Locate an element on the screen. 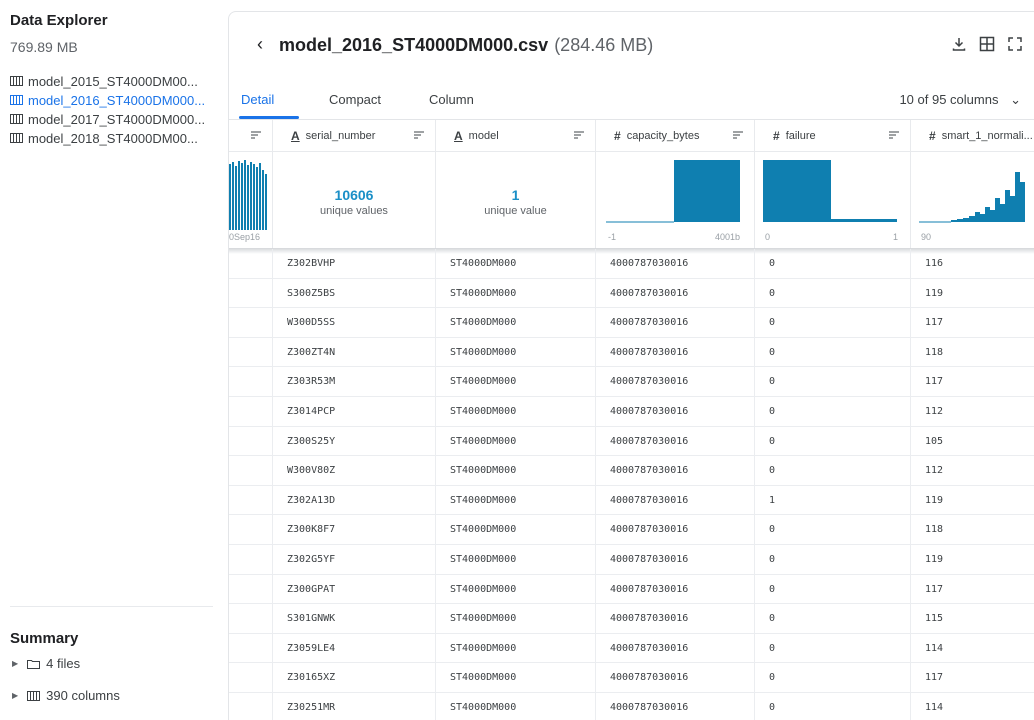  table-row: S300Z5BS ST4000DM000 4000787030016 0 119 is located at coordinates (631, 293).